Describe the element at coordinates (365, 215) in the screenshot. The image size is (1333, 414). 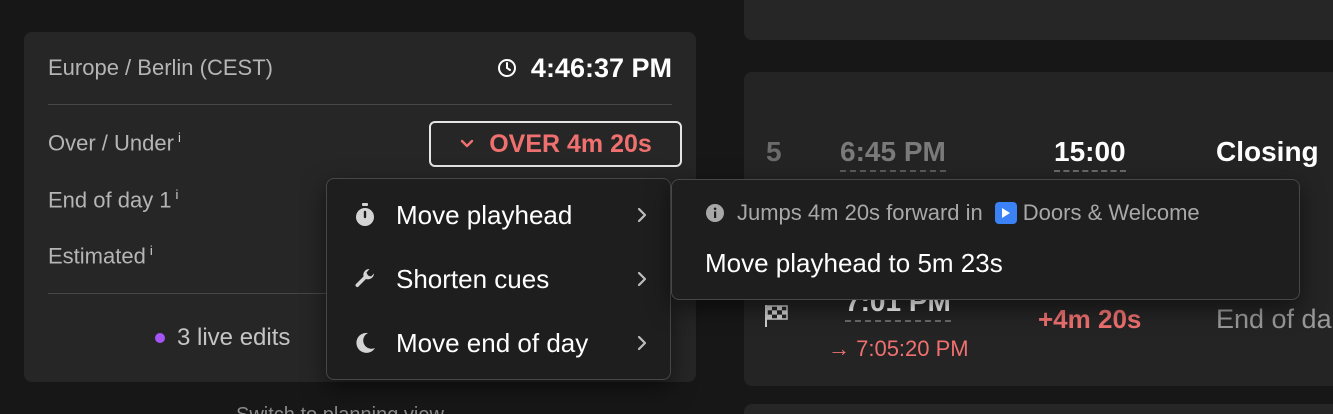
I see `stopwatch-icon` at that location.